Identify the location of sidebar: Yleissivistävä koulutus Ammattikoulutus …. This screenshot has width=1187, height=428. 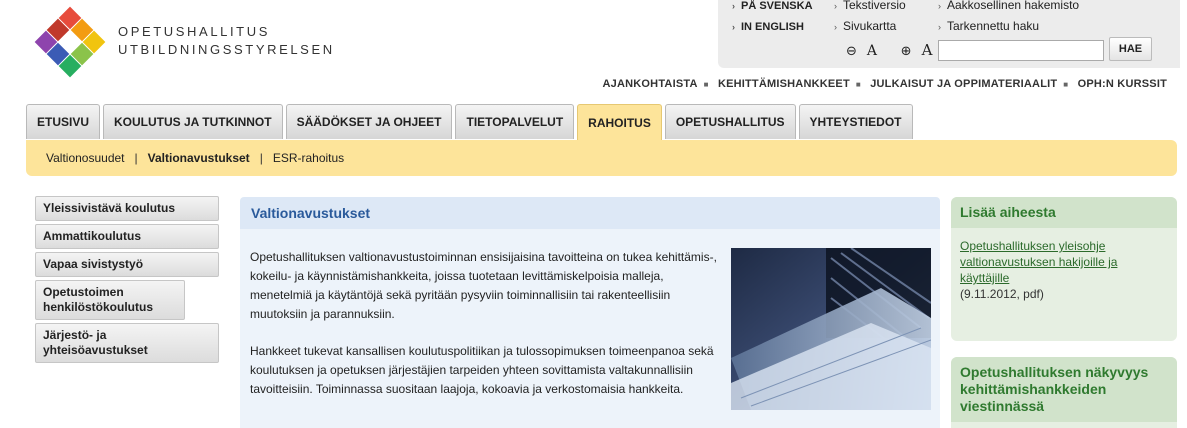
(127, 281).